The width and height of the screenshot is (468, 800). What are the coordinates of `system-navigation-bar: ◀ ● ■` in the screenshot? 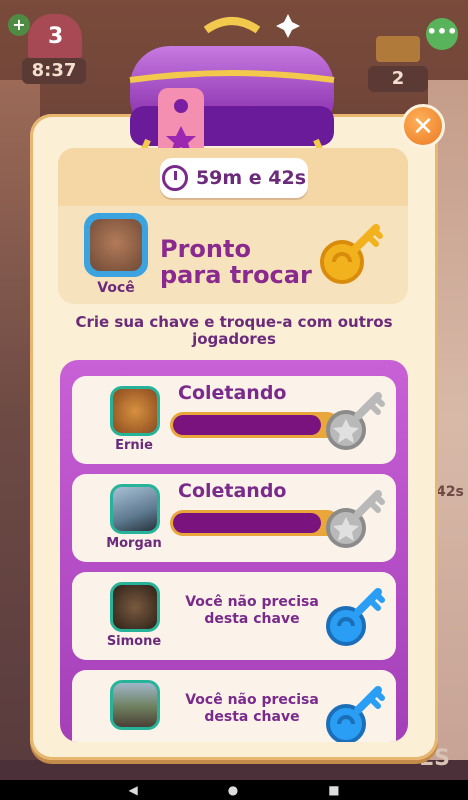 It's located at (234, 790).